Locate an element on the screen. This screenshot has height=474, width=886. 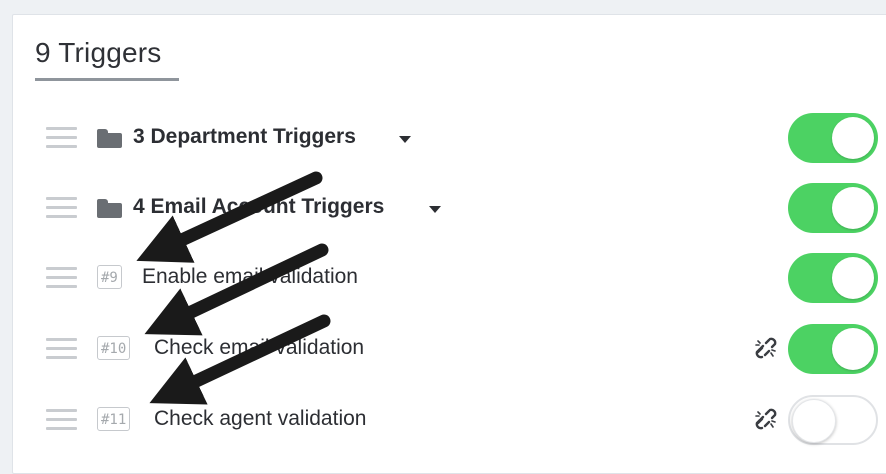
trigger-row-email-account-folder: 4 Email Account Triggers is located at coordinates (447, 213).